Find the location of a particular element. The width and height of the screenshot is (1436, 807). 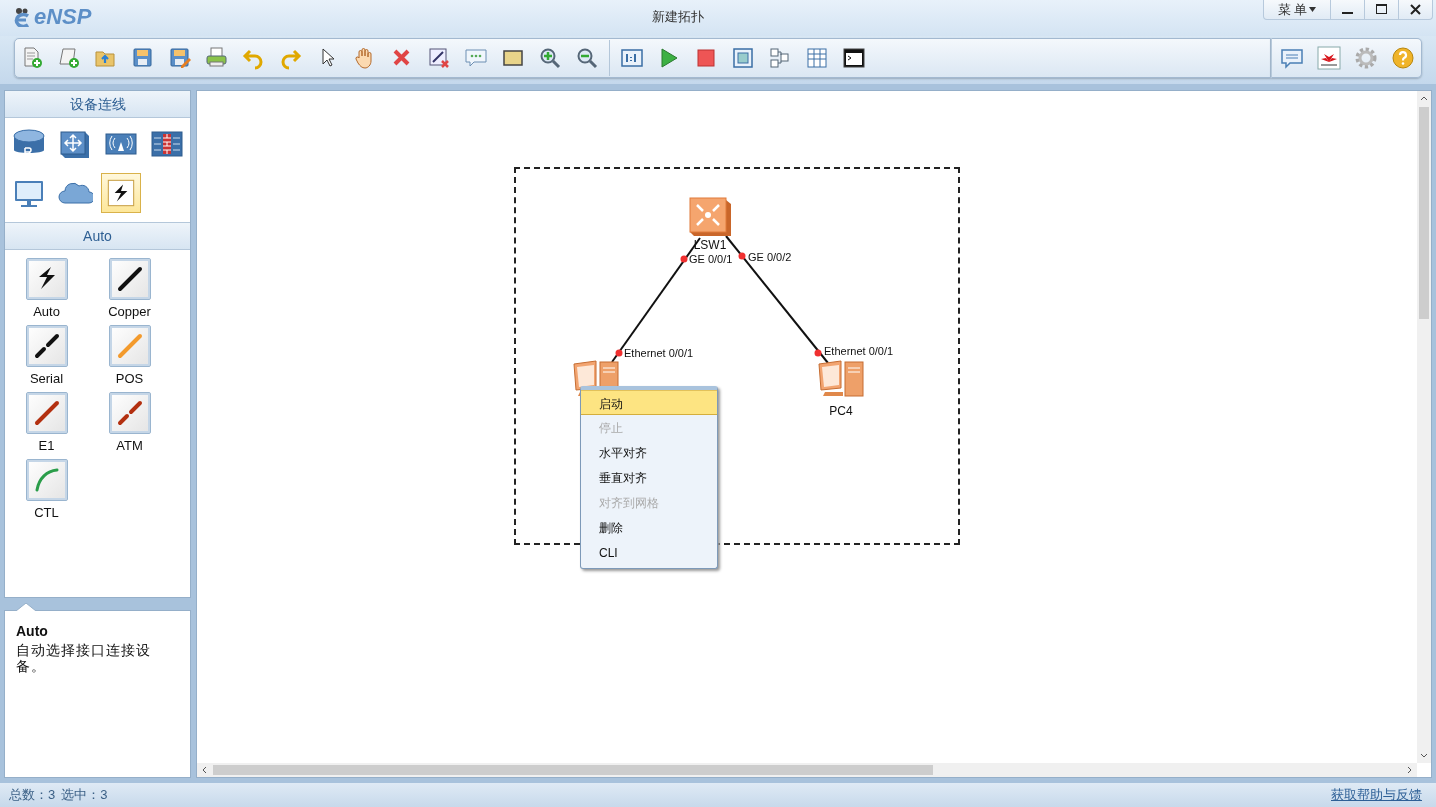

save-as-icon is located at coordinates (180, 58).